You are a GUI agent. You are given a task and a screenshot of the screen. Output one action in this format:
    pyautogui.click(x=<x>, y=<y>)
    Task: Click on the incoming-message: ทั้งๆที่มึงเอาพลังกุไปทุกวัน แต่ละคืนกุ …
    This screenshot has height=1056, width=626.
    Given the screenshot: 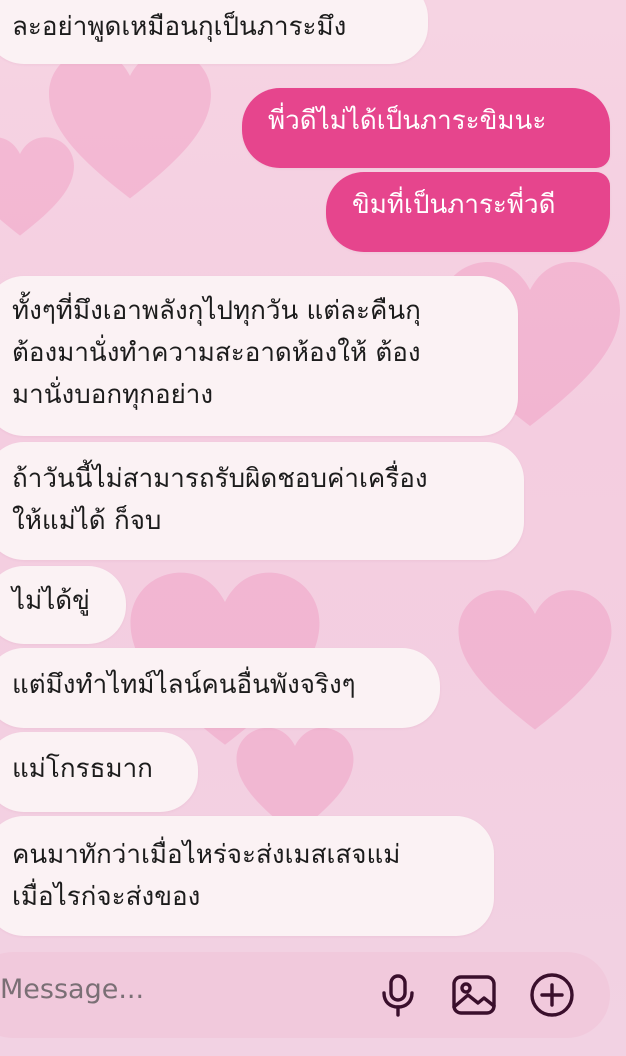 What is the action you would take?
    pyautogui.click(x=259, y=356)
    